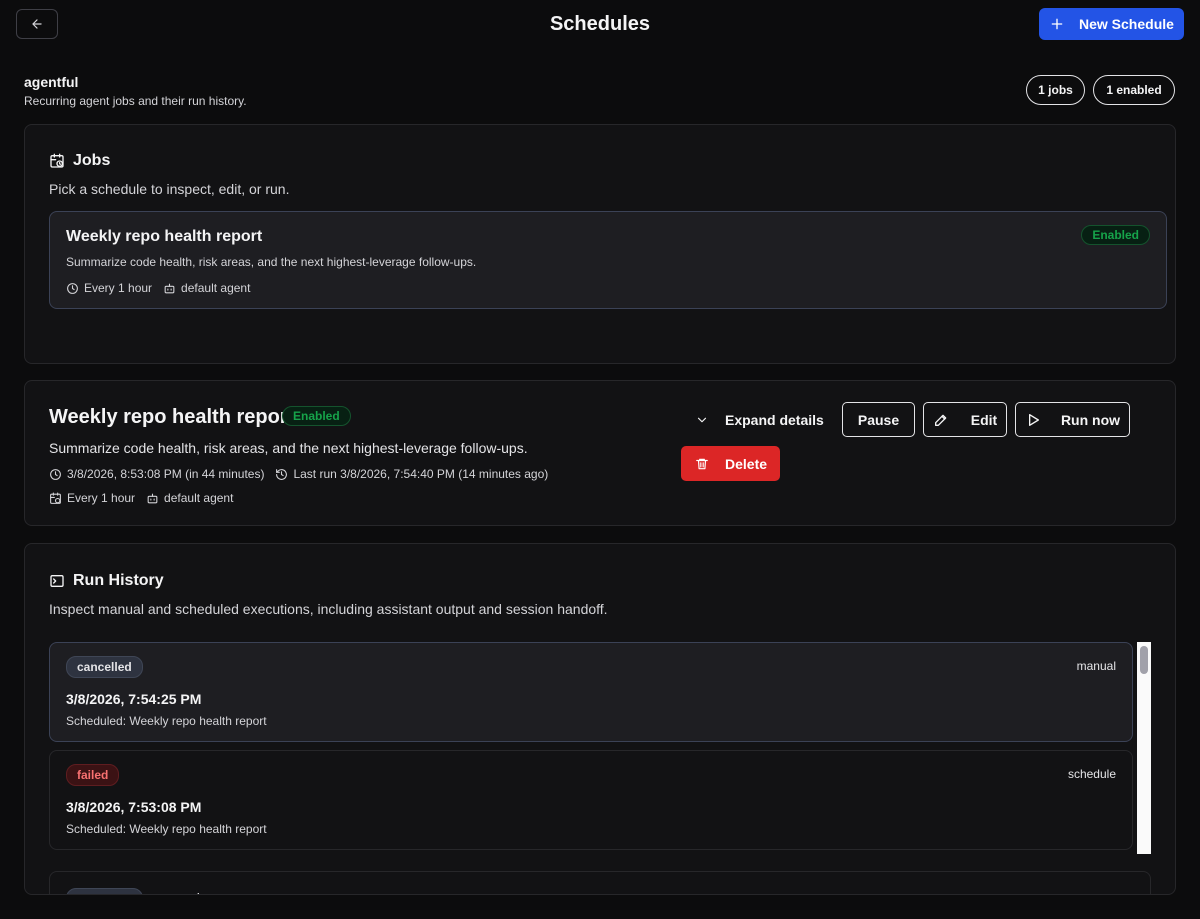  What do you see at coordinates (316, 416) in the screenshot?
I see `detail-status-badge: Enabled` at bounding box center [316, 416].